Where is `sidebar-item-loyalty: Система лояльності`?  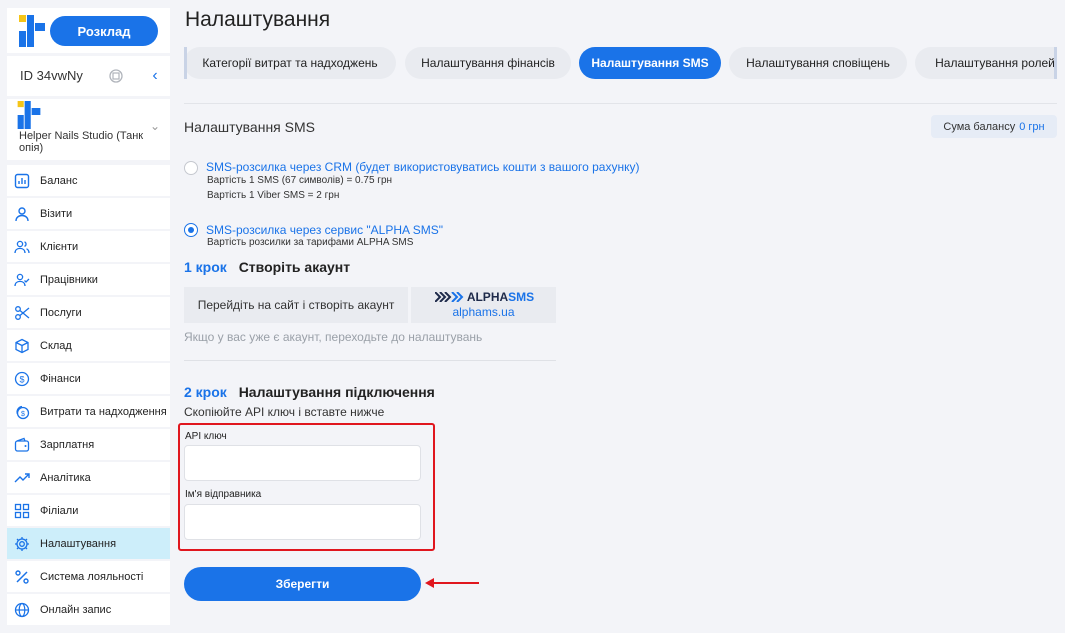
sidebar-item-loyalty: Система лояльності is located at coordinates (88, 576).